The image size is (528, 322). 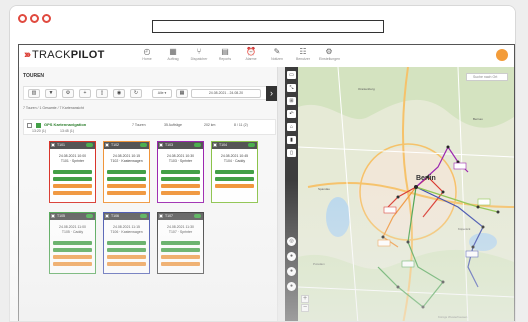 I want to click on map-tool-button: ⌂, so click(x=291, y=127).